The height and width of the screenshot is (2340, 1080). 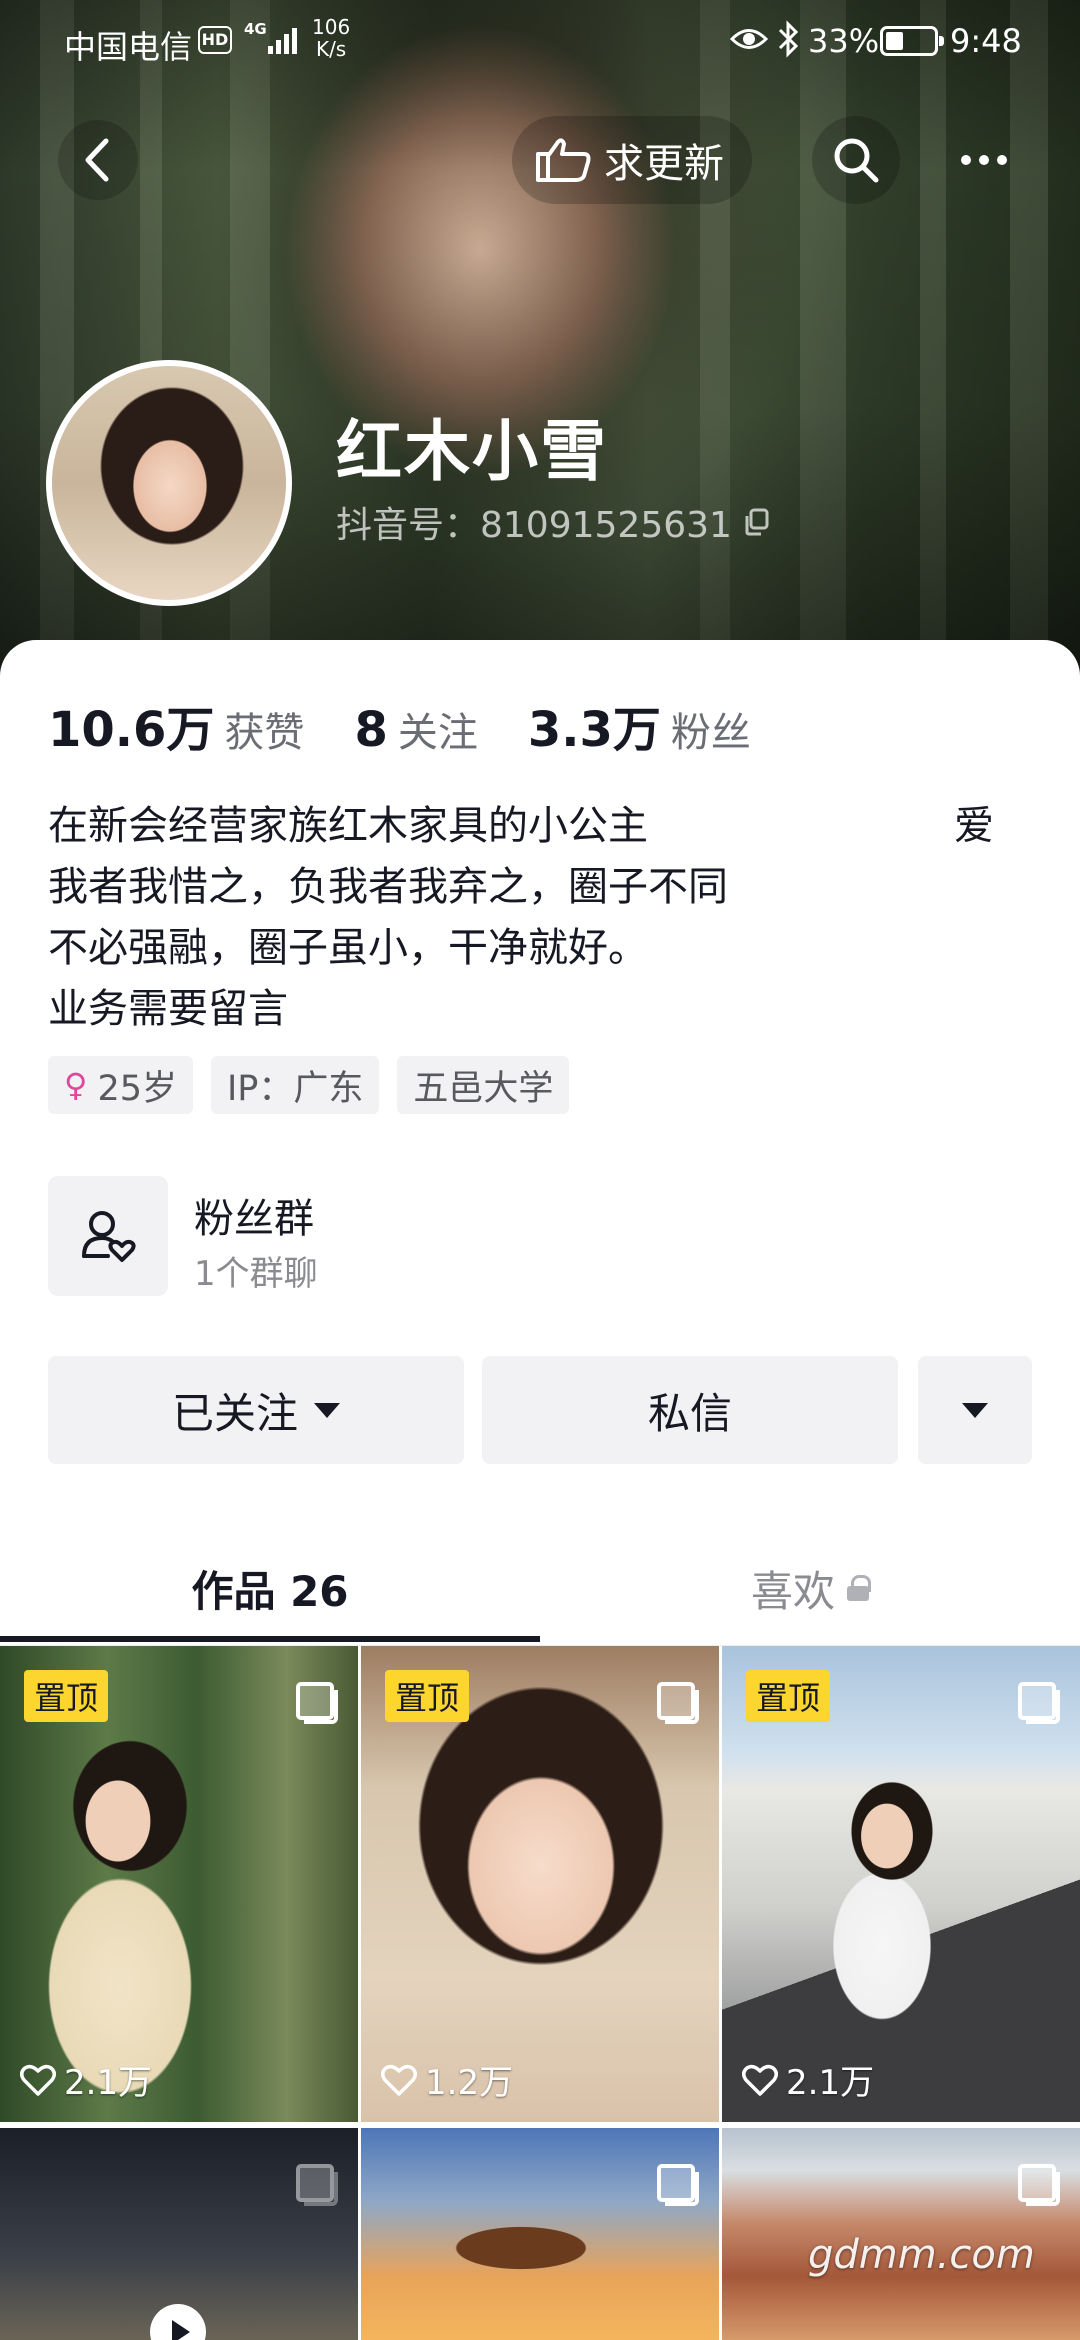 I want to click on stat-followers: 3.3万 粉丝, so click(x=639, y=725).